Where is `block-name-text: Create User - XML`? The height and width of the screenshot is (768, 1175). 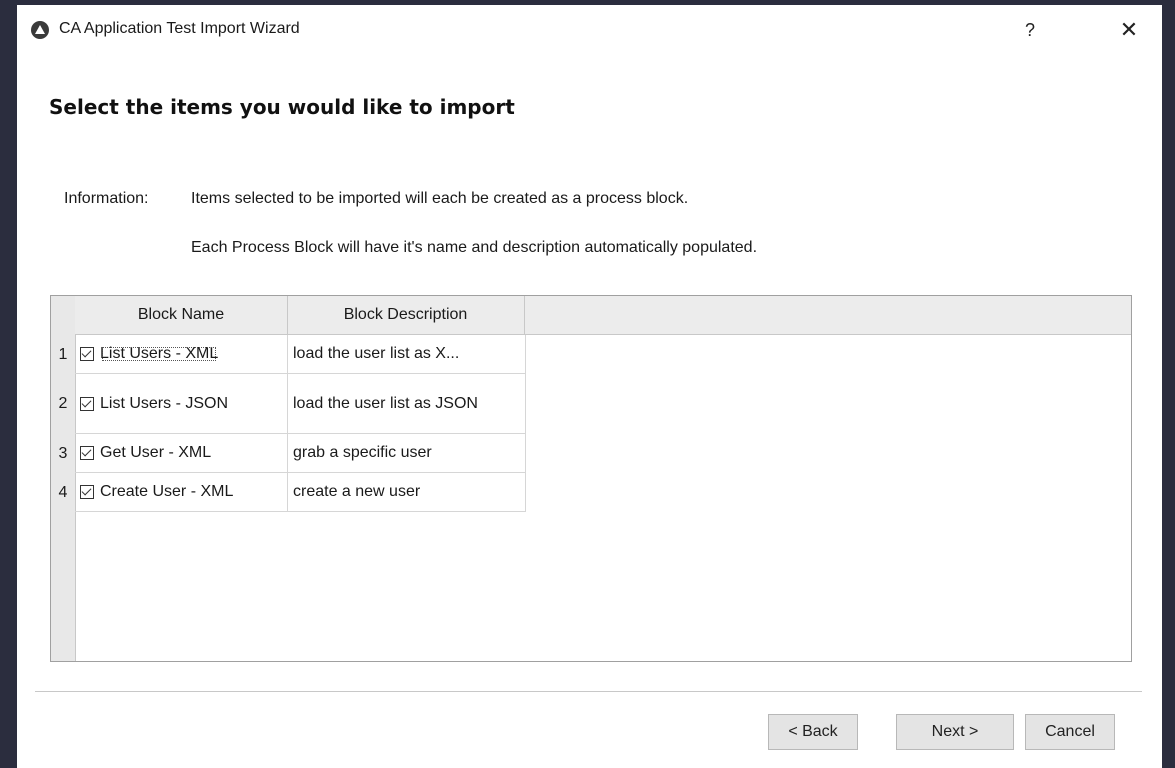
block-name-text: Create User - XML is located at coordinates (167, 491).